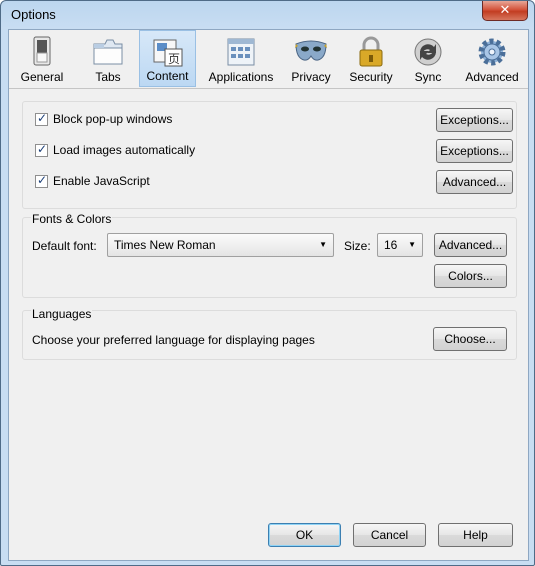  What do you see at coordinates (124, 150) in the screenshot?
I see `load-images-label: Load images automatically` at bounding box center [124, 150].